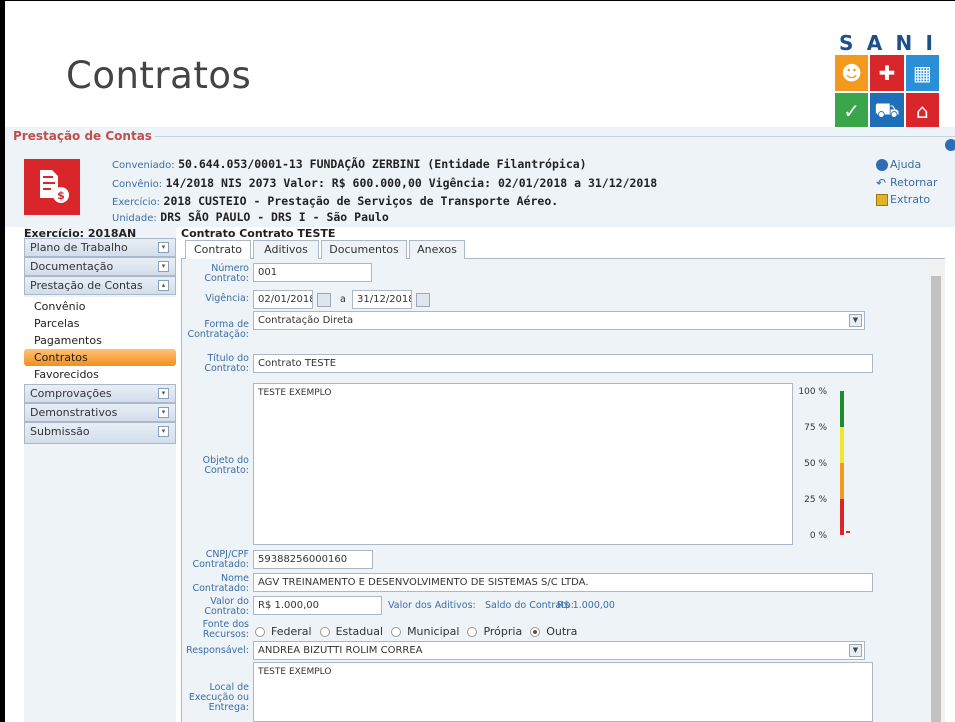 Image resolution: width=955 pixels, height=722 pixels. What do you see at coordinates (340, 650) in the screenshot?
I see `responsavel-select-value: ANDREA BIZUTTI ROLIM CORREA` at bounding box center [340, 650].